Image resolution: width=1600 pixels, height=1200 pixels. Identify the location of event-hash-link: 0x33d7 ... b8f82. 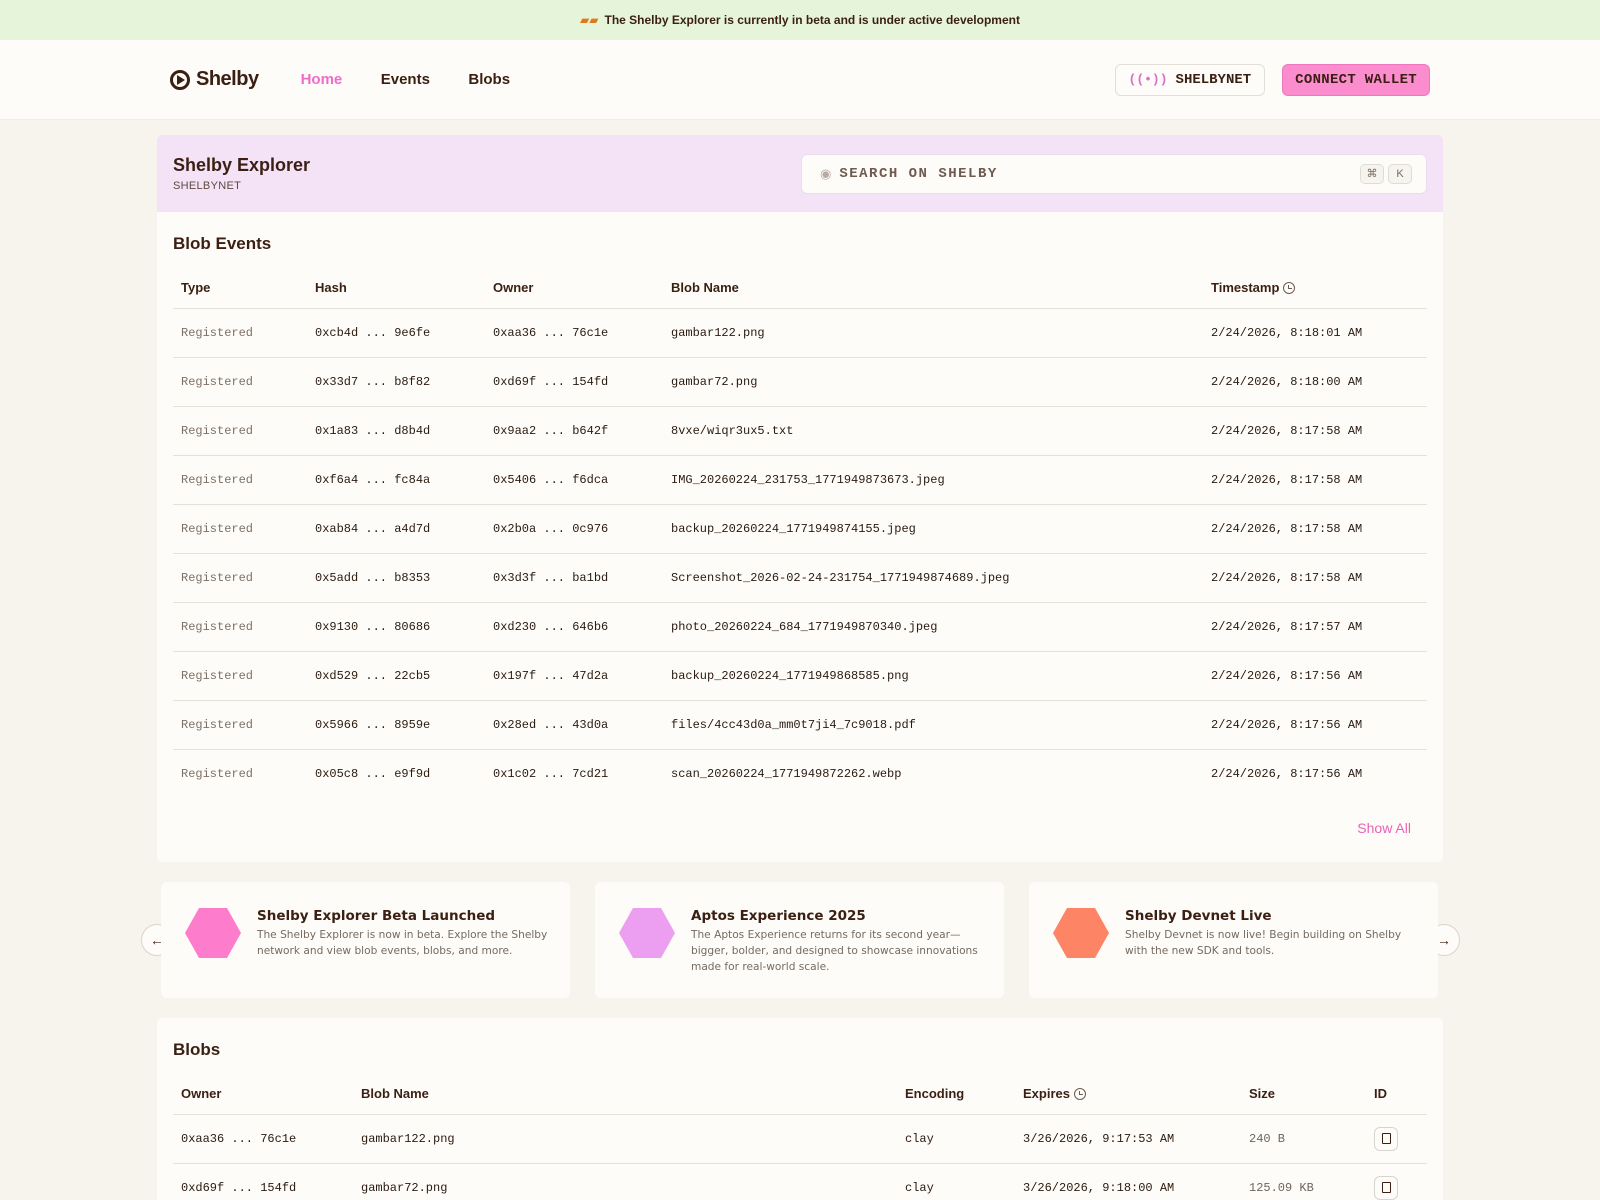
(396, 382).